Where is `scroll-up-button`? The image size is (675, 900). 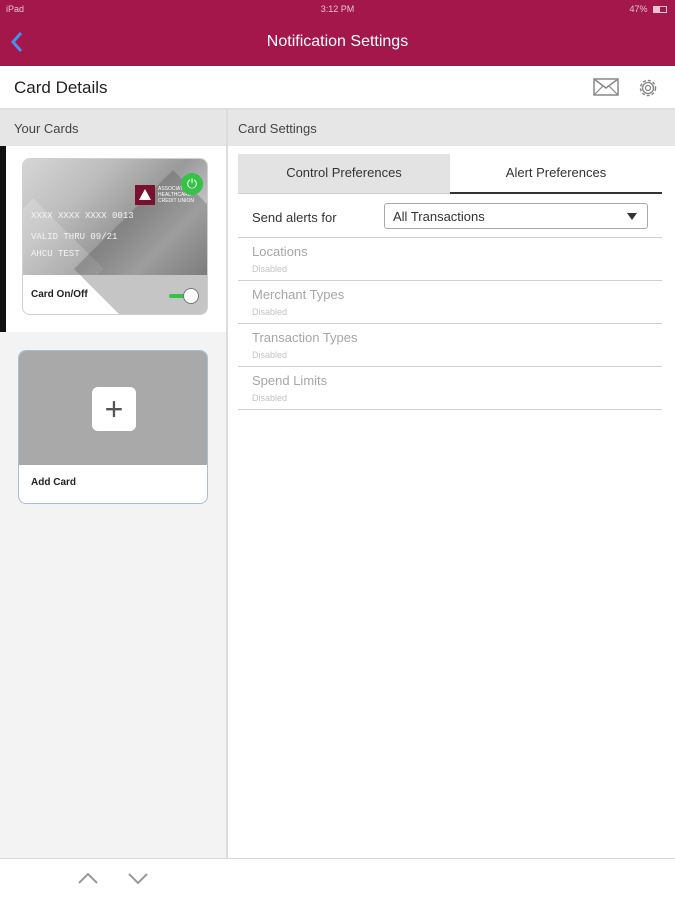 scroll-up-button is located at coordinates (88, 879).